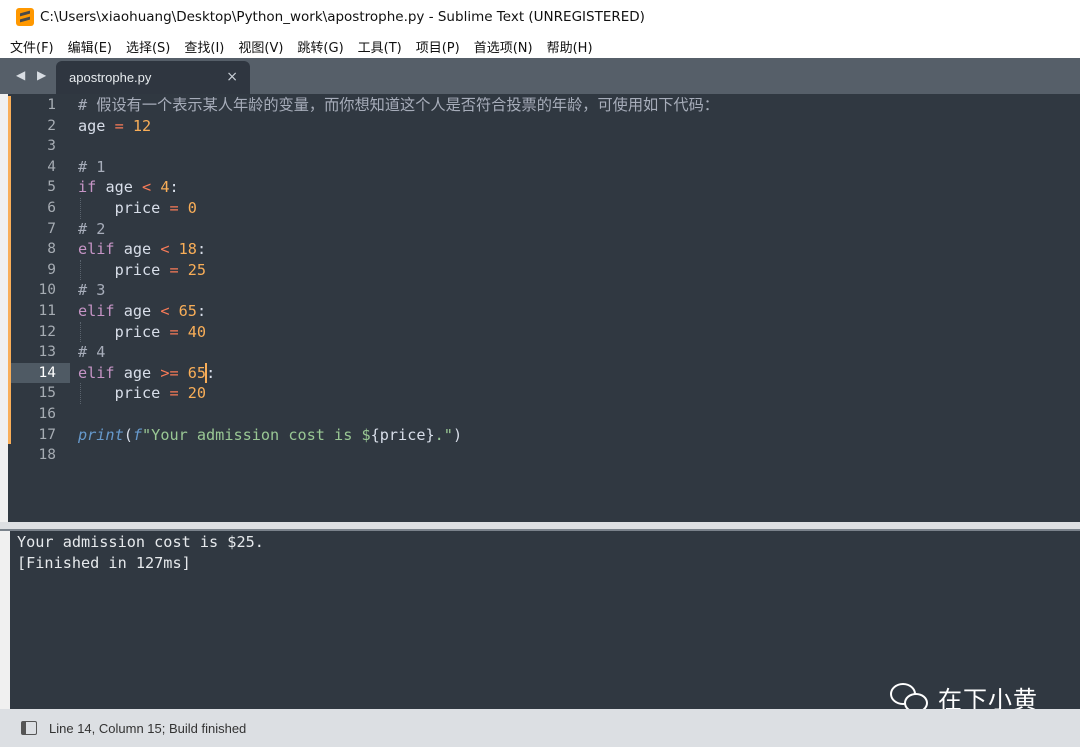 This screenshot has width=1080, height=747. What do you see at coordinates (142, 270) in the screenshot?
I see `code-line: price = 25` at bounding box center [142, 270].